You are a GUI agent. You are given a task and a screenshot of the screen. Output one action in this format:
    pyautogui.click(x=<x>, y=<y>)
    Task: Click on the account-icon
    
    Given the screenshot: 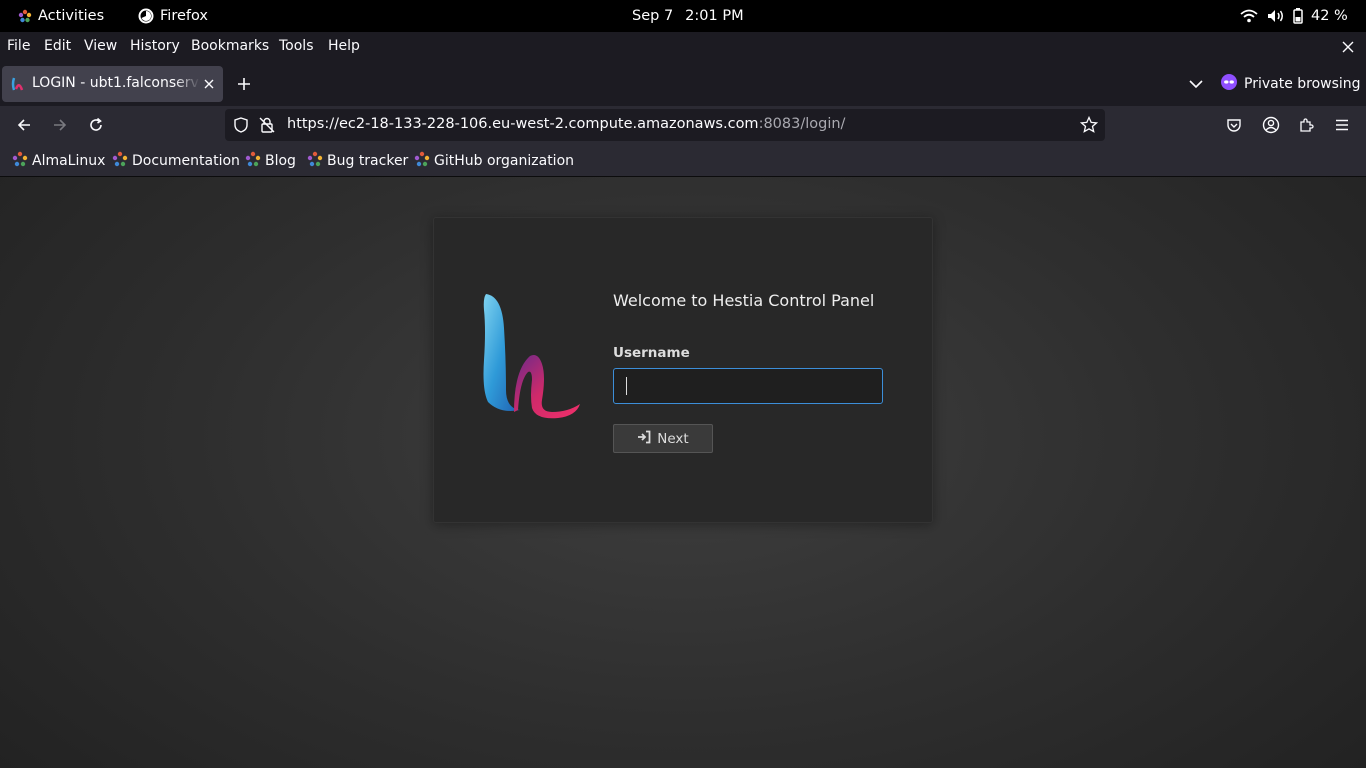 What is the action you would take?
    pyautogui.click(x=1271, y=125)
    